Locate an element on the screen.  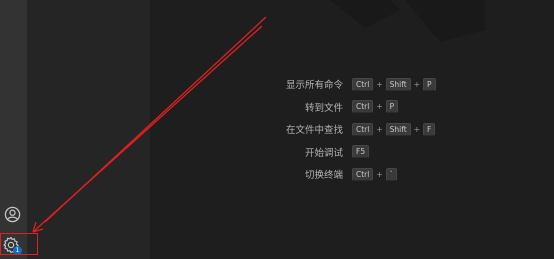
keybinding: Ctrl + Shift + P is located at coordinates (394, 84).